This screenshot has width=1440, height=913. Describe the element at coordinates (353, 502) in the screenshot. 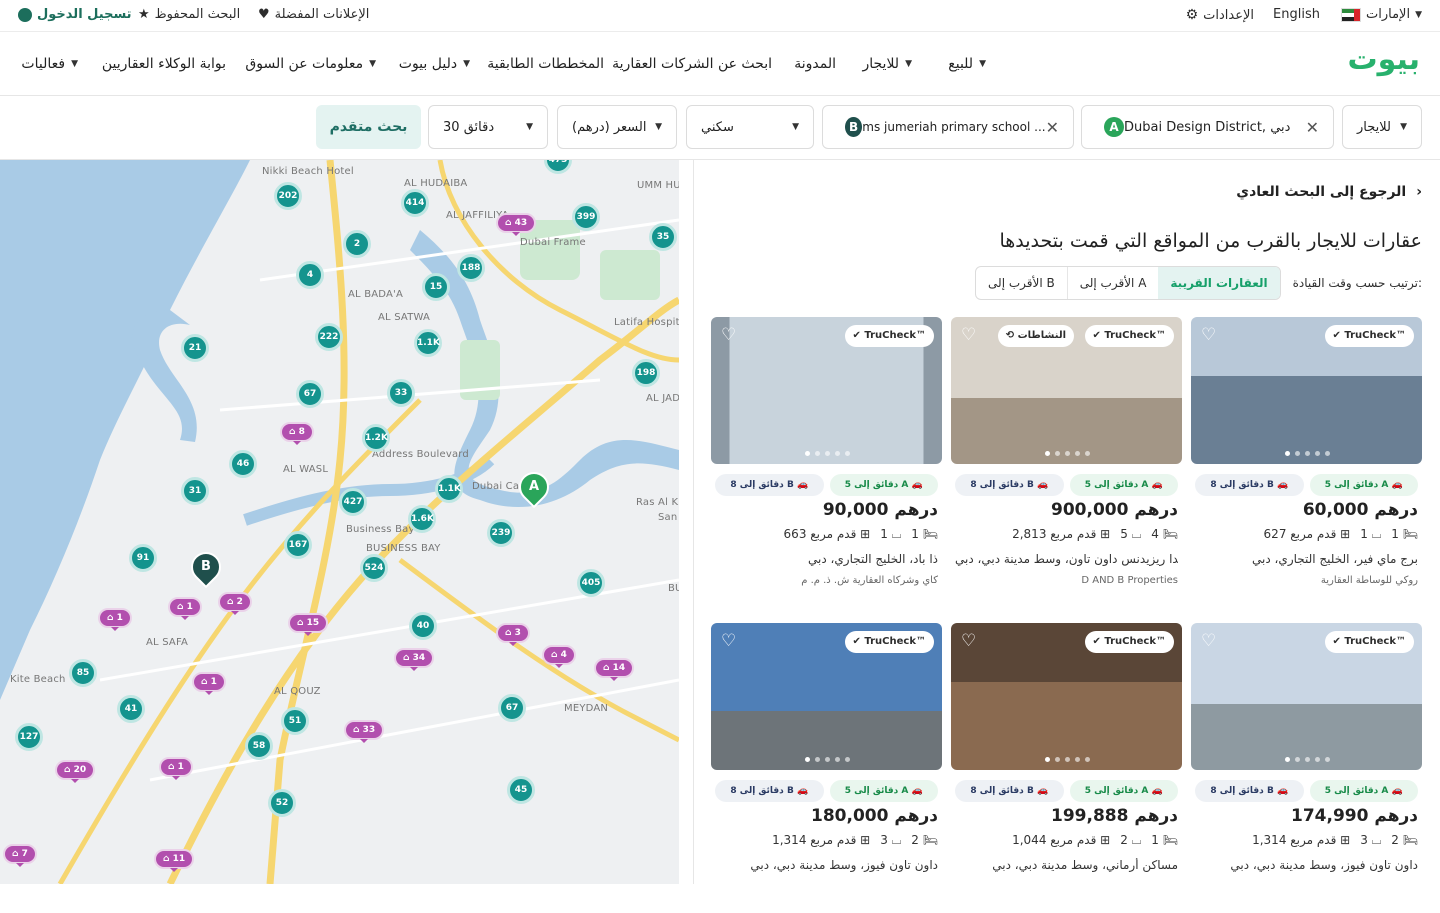

I see `map-cluster-marker: 427` at that location.